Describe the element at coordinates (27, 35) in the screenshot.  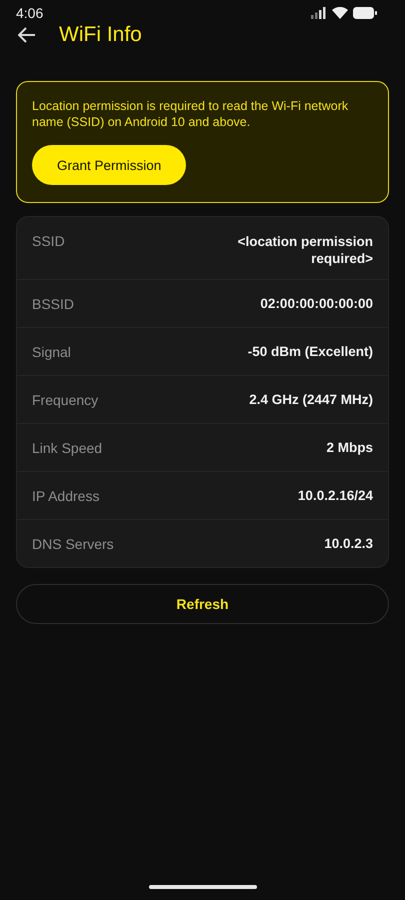
I see `back-arrow-icon` at that location.